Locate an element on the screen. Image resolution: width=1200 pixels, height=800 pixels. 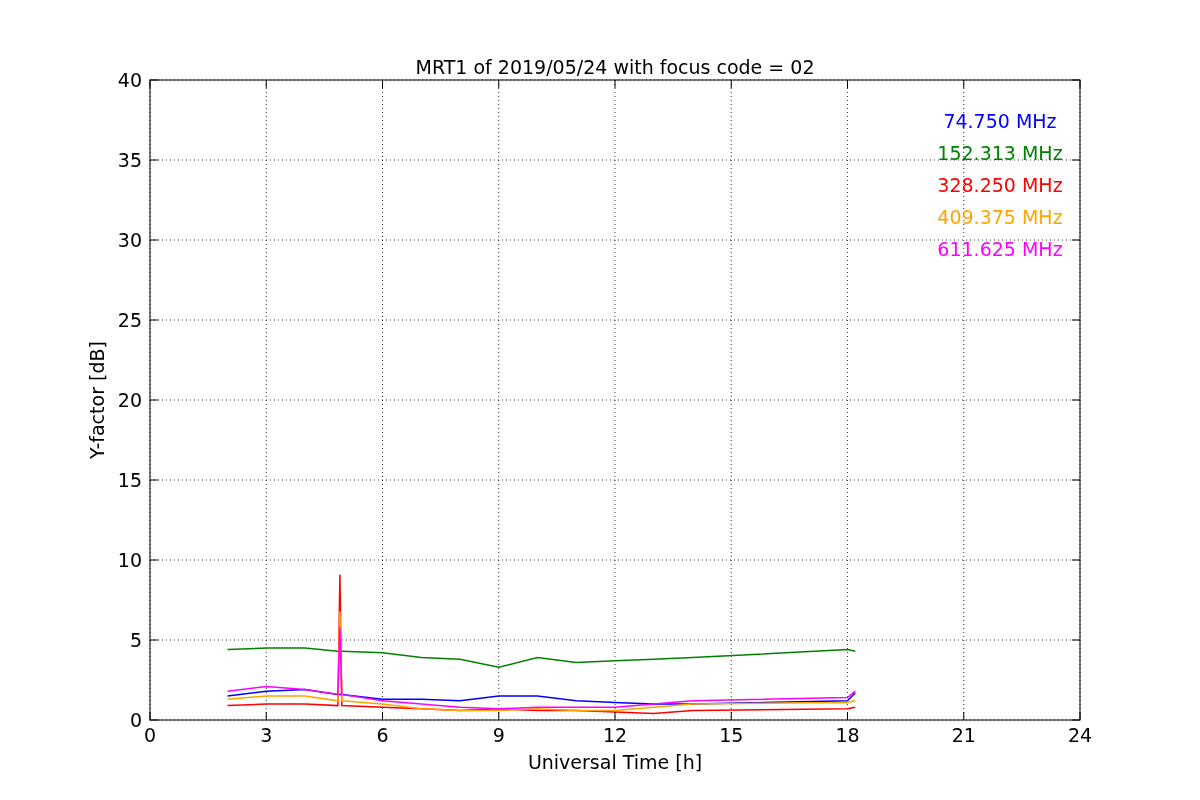
tick-label: 20 is located at coordinates (129, 400).